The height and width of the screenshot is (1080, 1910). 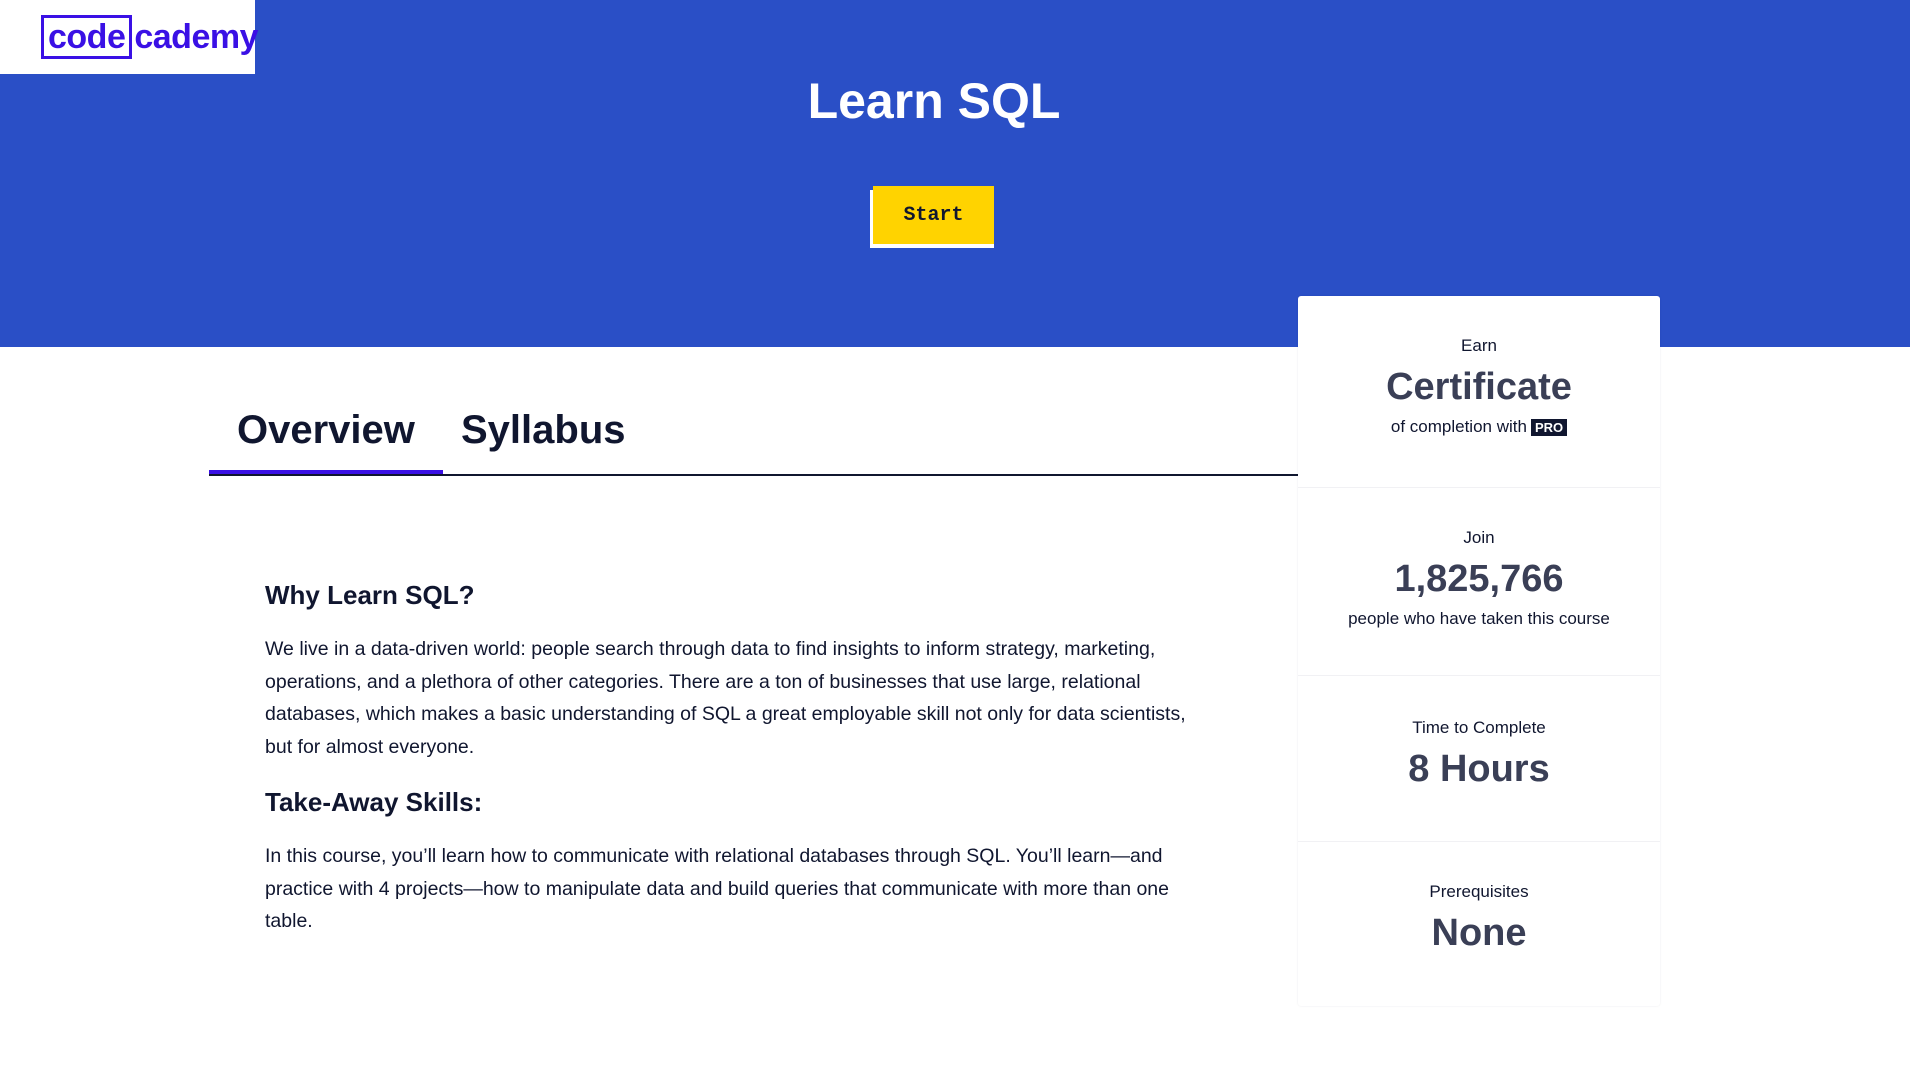 I want to click on time-value: 8 Hours, so click(x=1479, y=769).